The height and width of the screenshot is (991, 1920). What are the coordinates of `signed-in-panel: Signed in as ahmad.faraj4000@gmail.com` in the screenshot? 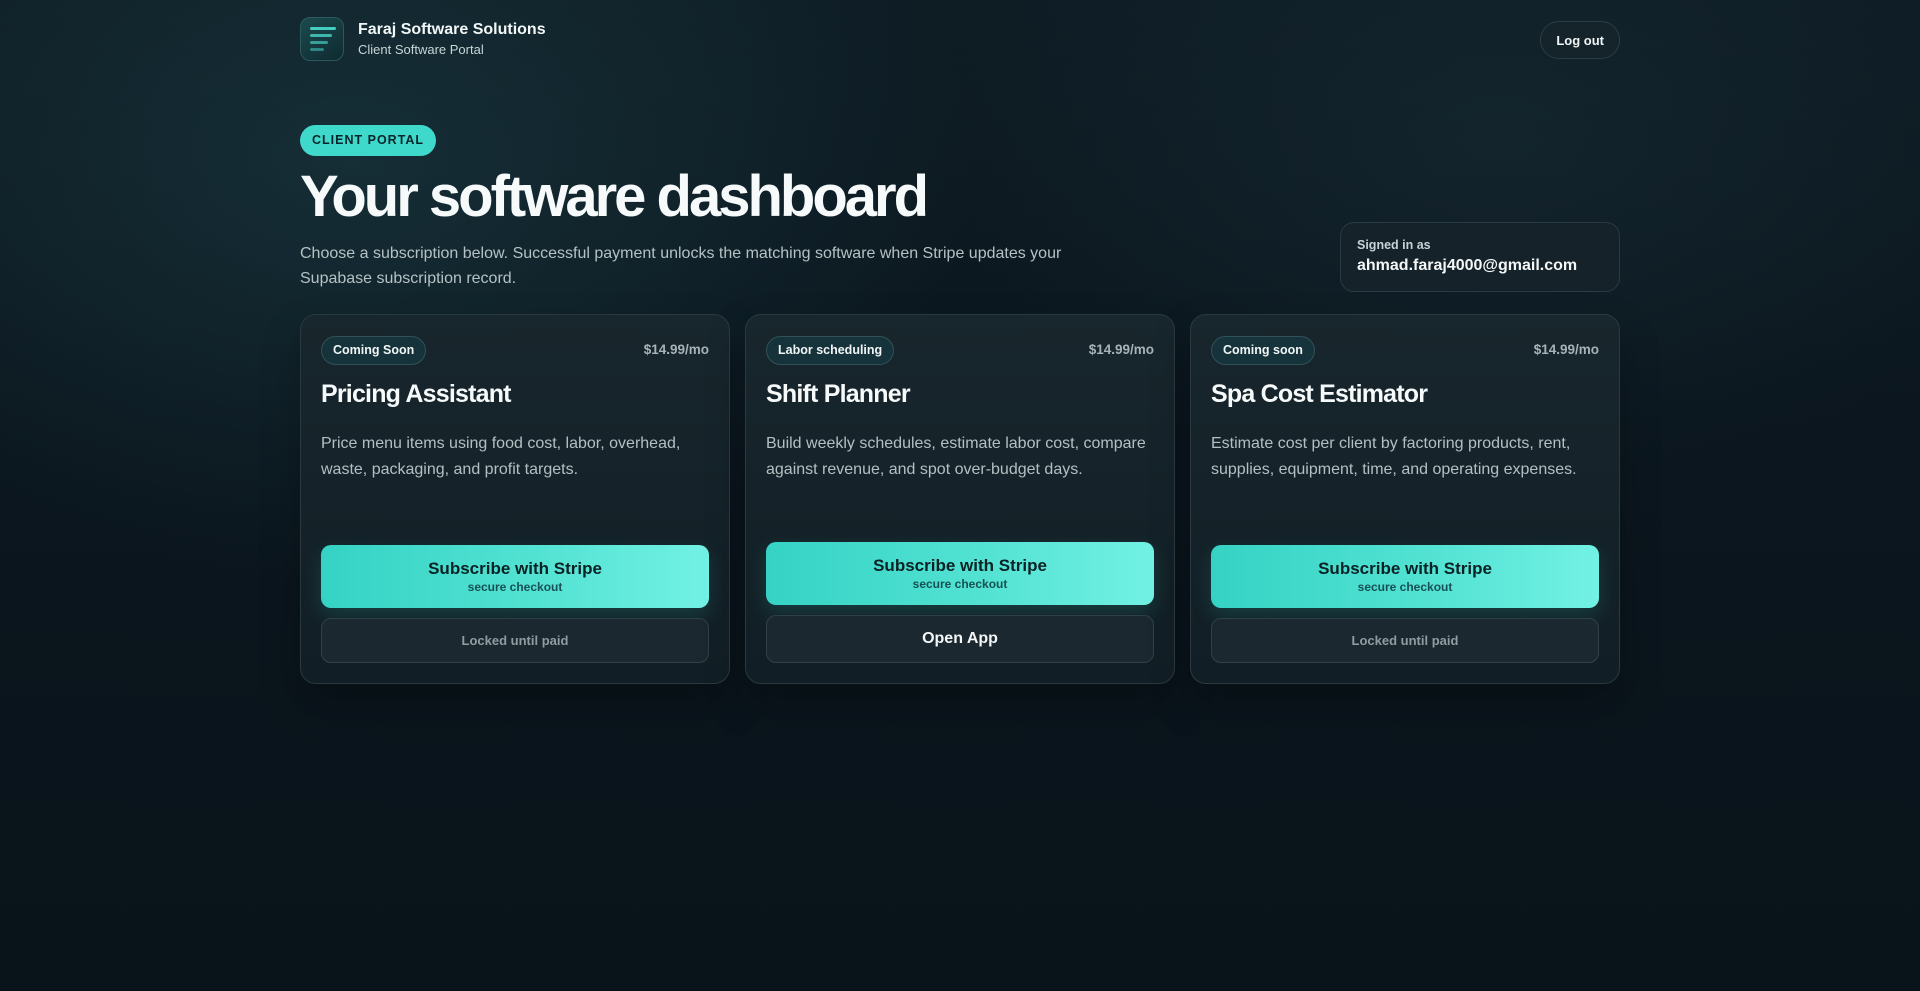 It's located at (1480, 257).